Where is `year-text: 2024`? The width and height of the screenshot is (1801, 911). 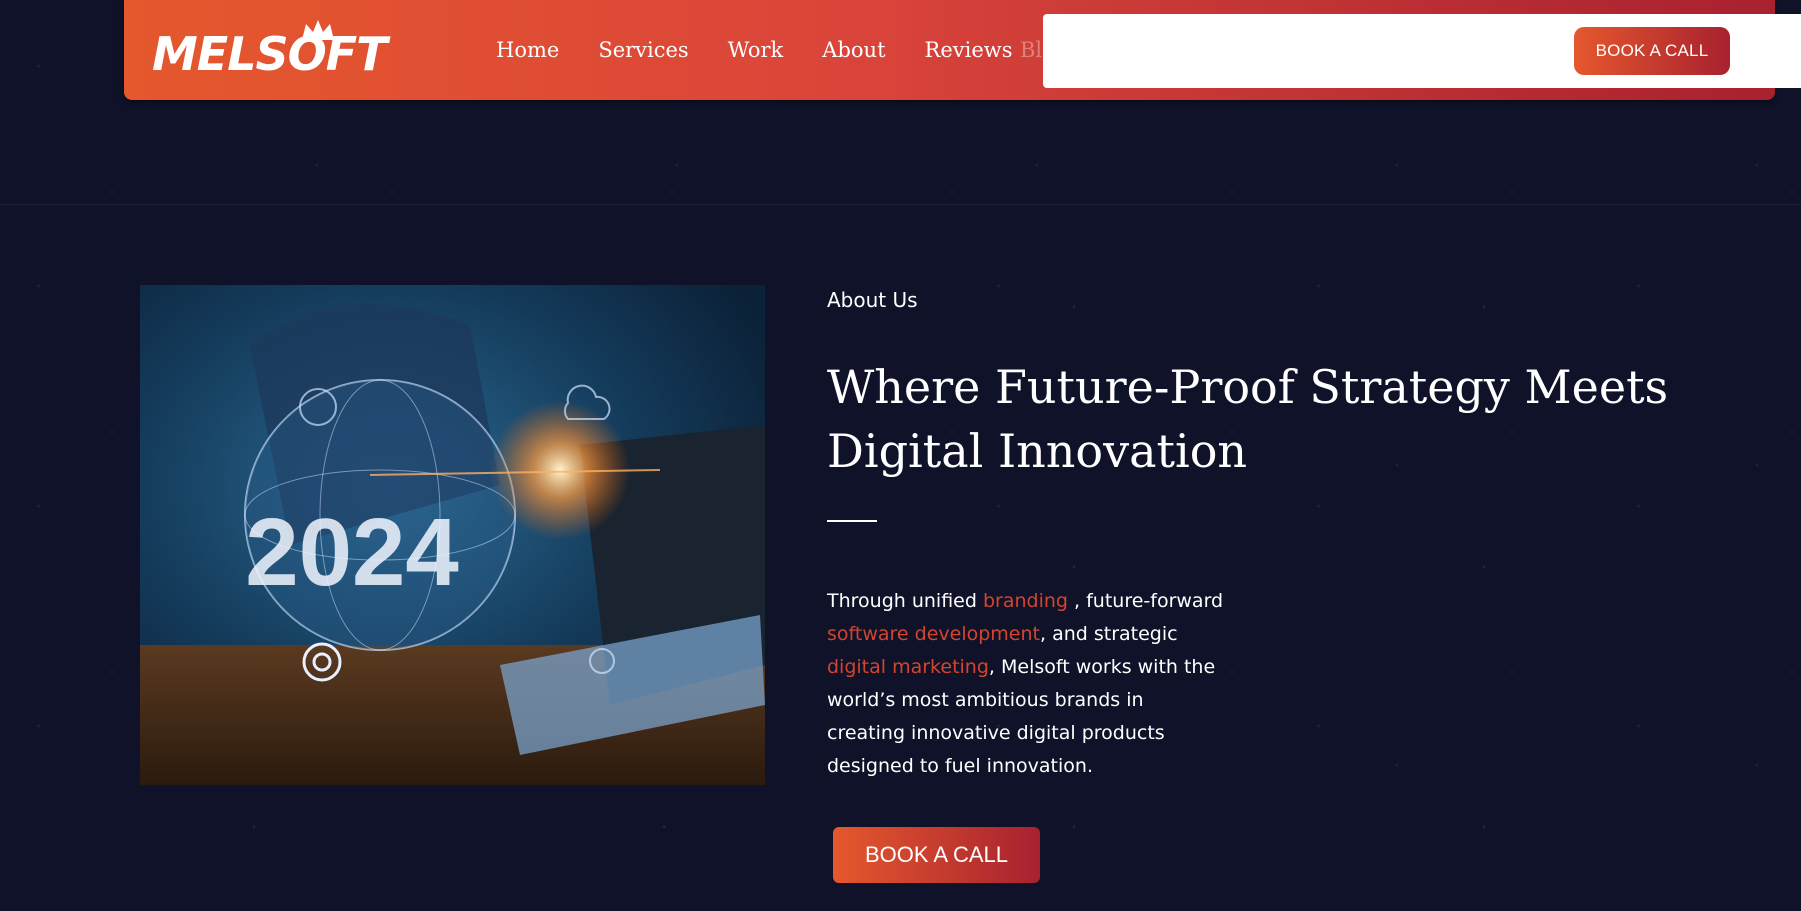
year-text: 2024 is located at coordinates (352, 552).